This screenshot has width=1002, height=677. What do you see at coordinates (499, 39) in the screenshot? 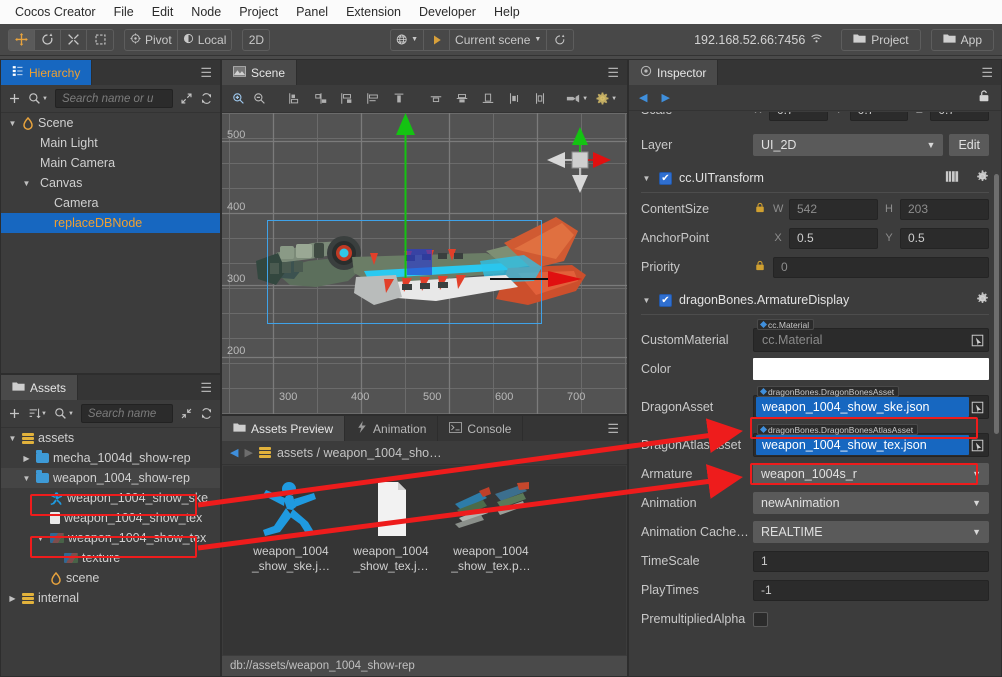
I see `scene-selector-dropdown: Current scene ▼` at bounding box center [499, 39].